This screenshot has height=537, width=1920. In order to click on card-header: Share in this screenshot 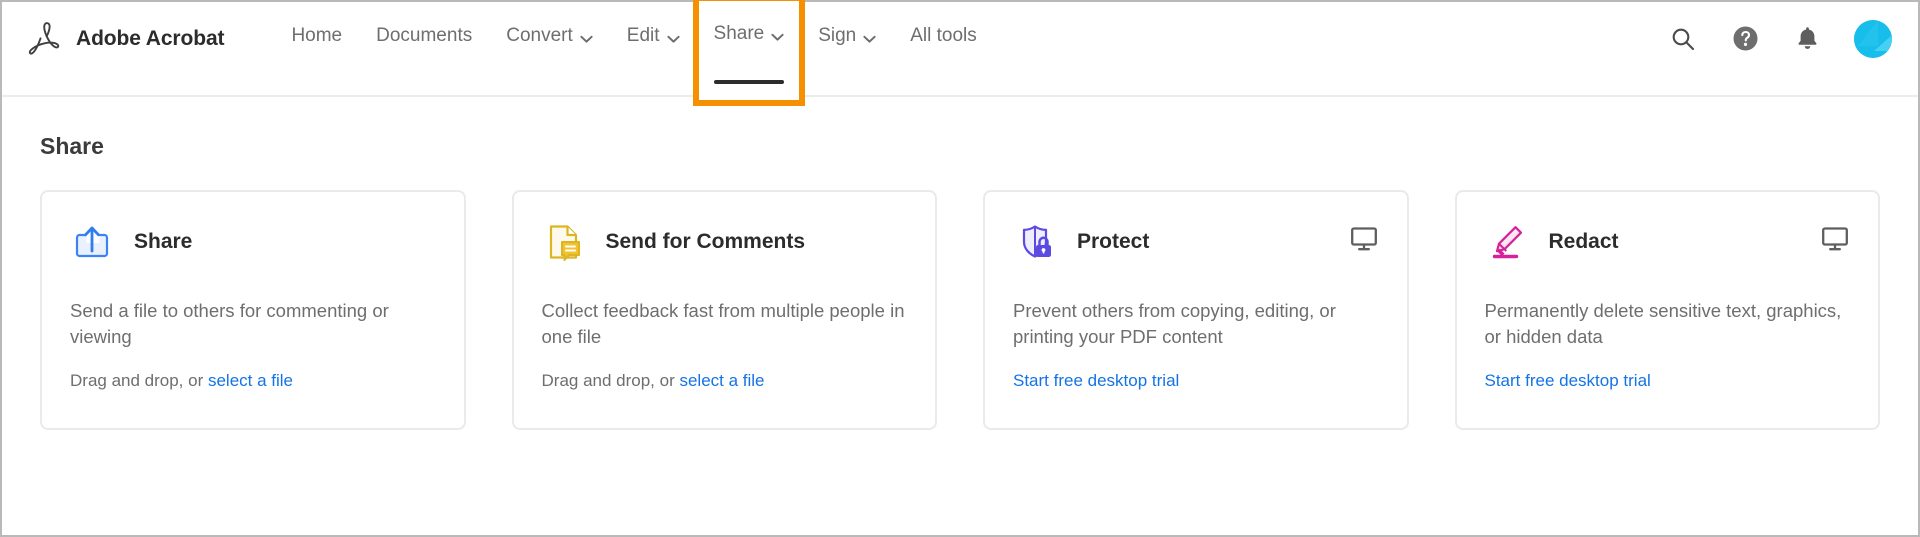, I will do `click(253, 242)`.